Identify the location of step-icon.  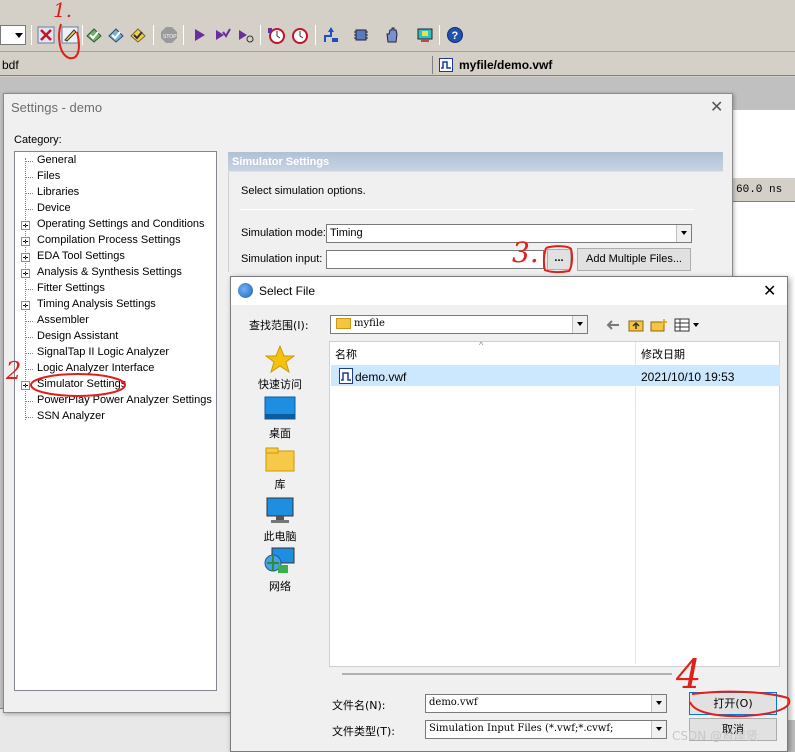
(245, 35).